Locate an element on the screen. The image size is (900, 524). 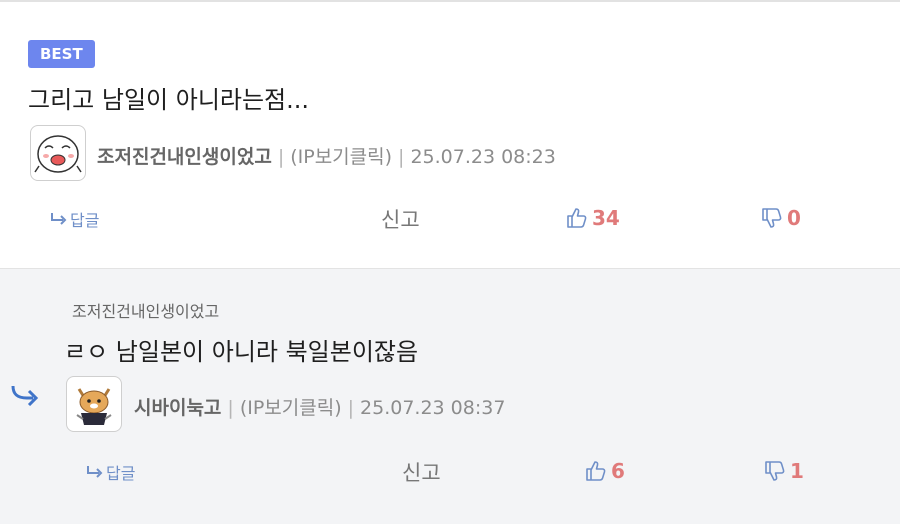
reply-indent-arrow-icon is located at coordinates (25, 395).